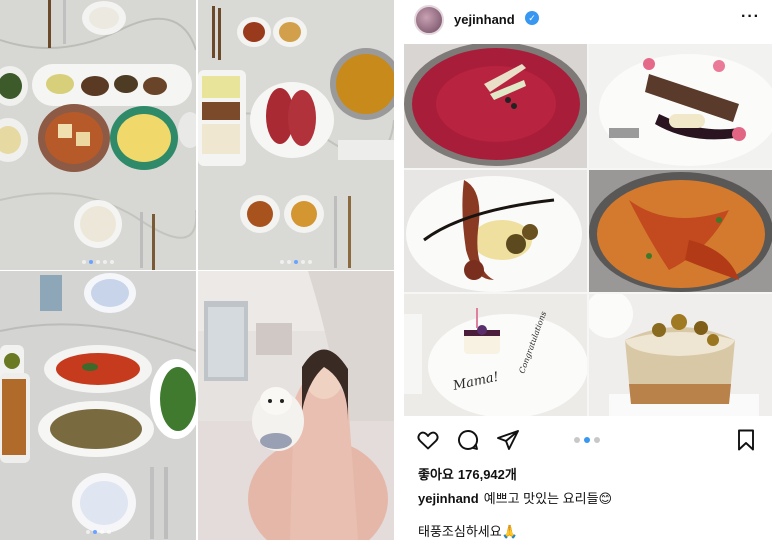 The image size is (772, 540). What do you see at coordinates (487, 474) in the screenshot?
I see `likes-number: 176,942개` at bounding box center [487, 474].